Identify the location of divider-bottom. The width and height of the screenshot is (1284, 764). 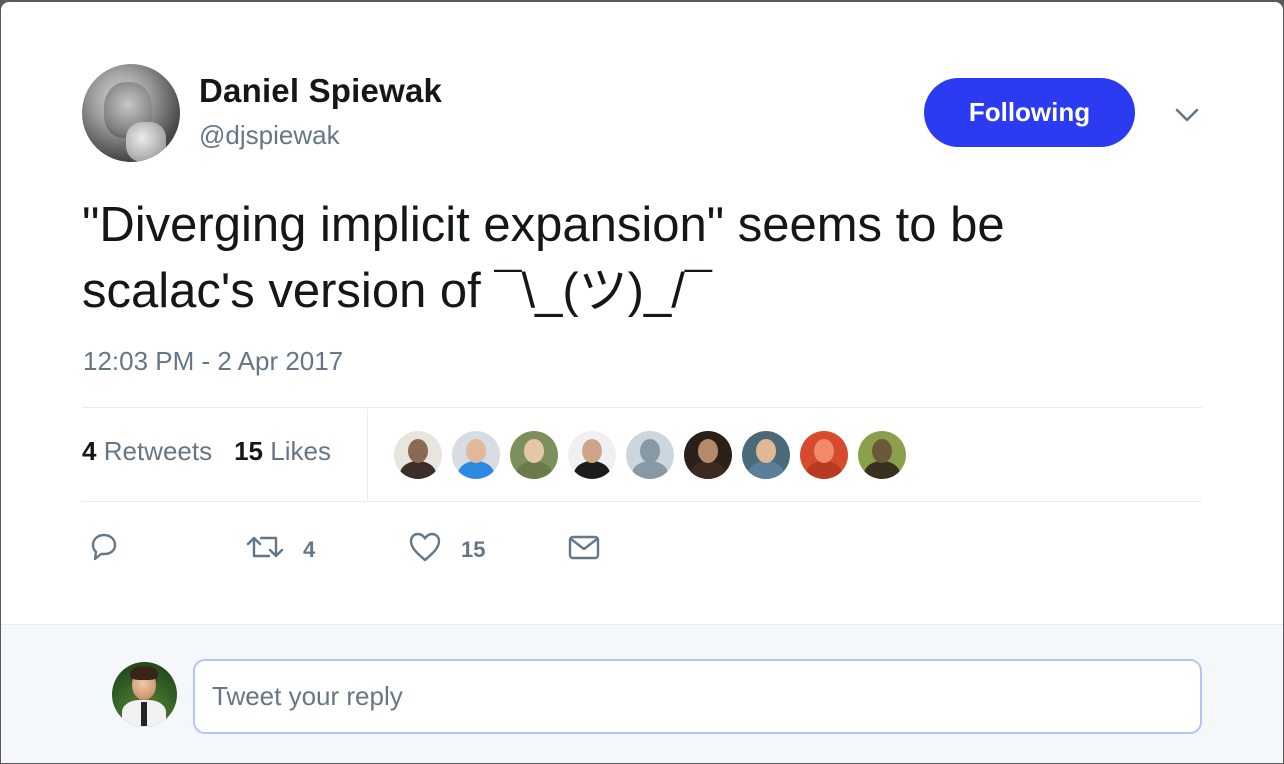
(642, 501).